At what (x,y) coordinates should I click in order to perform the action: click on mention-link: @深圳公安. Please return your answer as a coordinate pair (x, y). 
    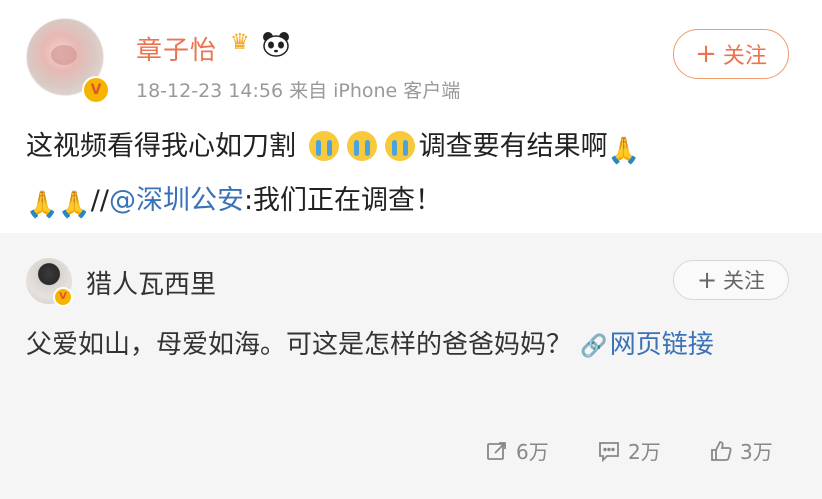
    Looking at the image, I should click on (176, 200).